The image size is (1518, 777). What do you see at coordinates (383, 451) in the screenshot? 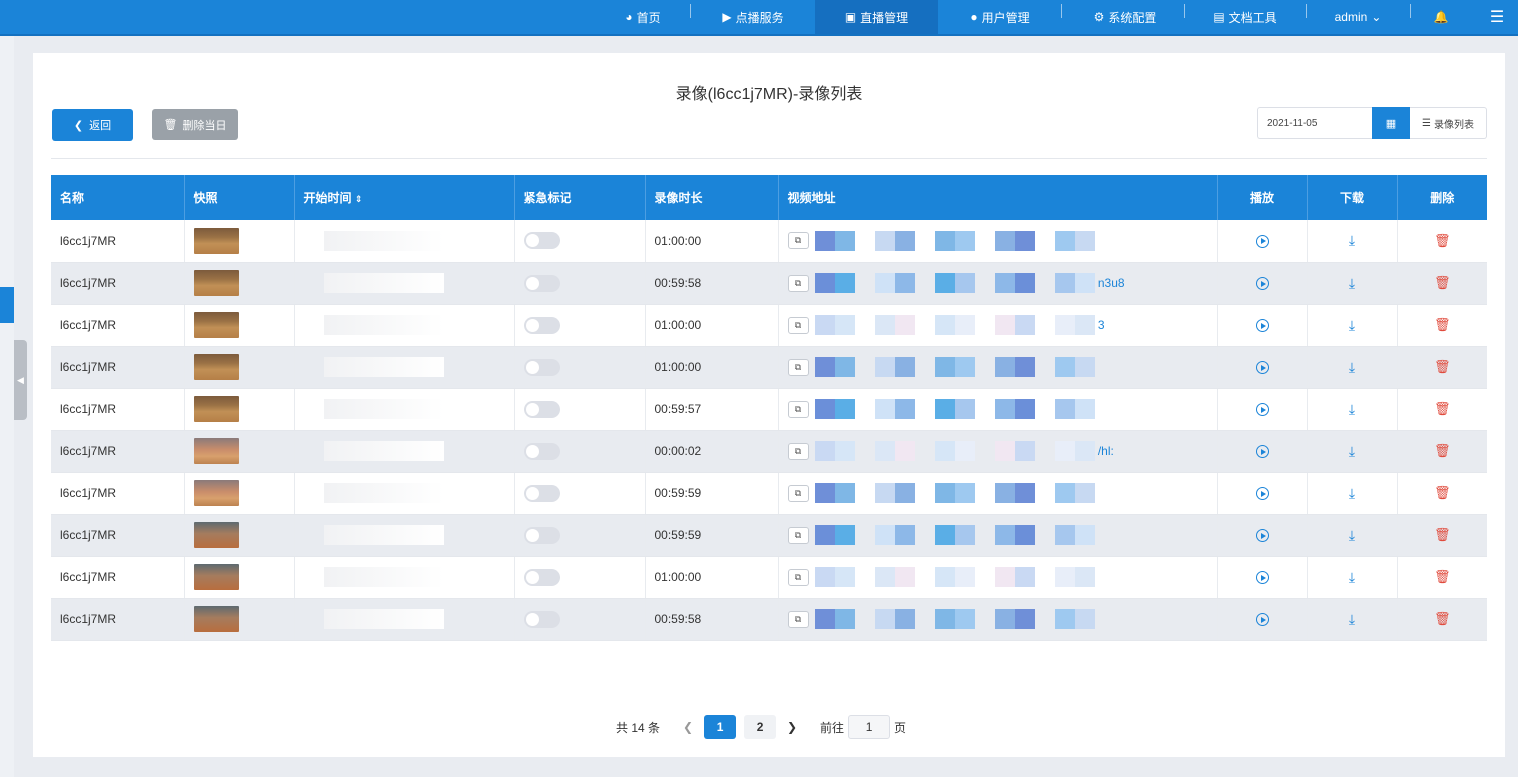
I see `redacted-start-time` at bounding box center [383, 451].